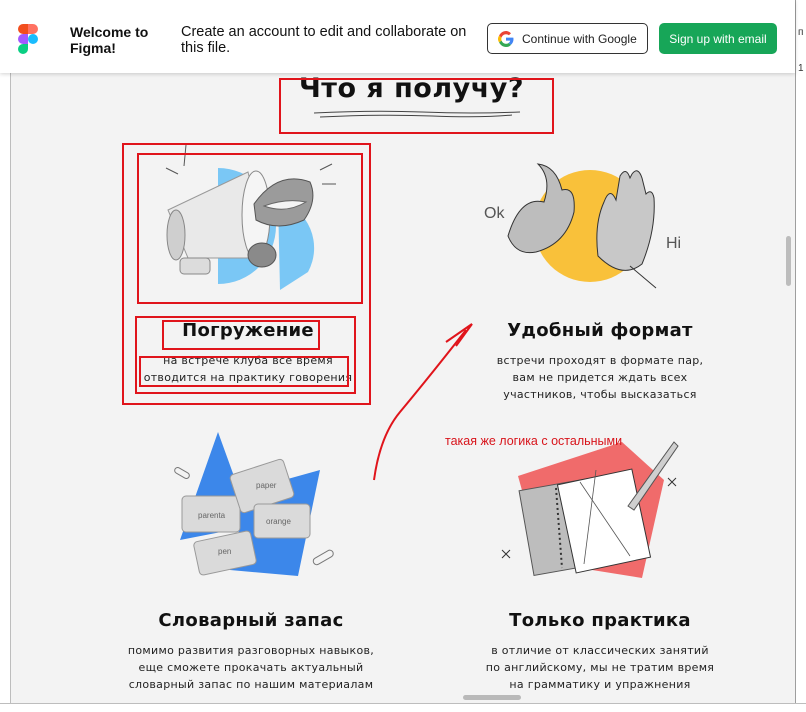  Describe the element at coordinates (579, 38) in the screenshot. I see `google-button-label: Continue with Google` at that location.